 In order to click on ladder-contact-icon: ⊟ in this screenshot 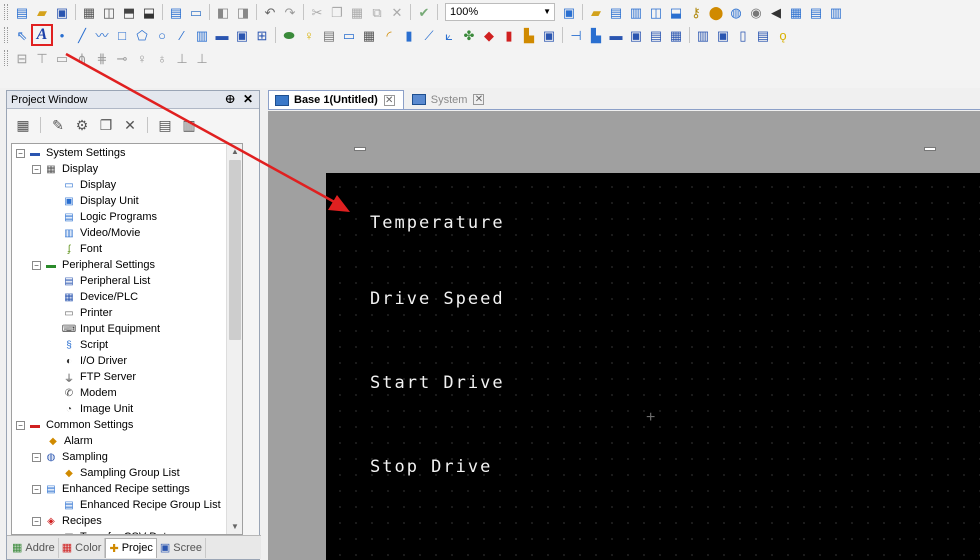, I will do `click(22, 58)`.